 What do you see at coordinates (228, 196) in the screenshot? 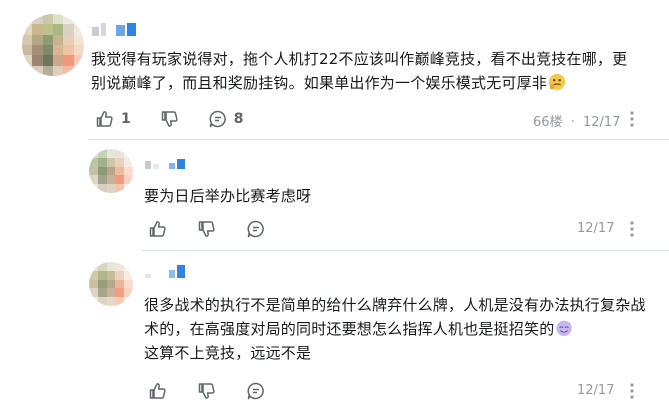
I see `reply-text: 要为日后举办比赛考虑呀` at bounding box center [228, 196].